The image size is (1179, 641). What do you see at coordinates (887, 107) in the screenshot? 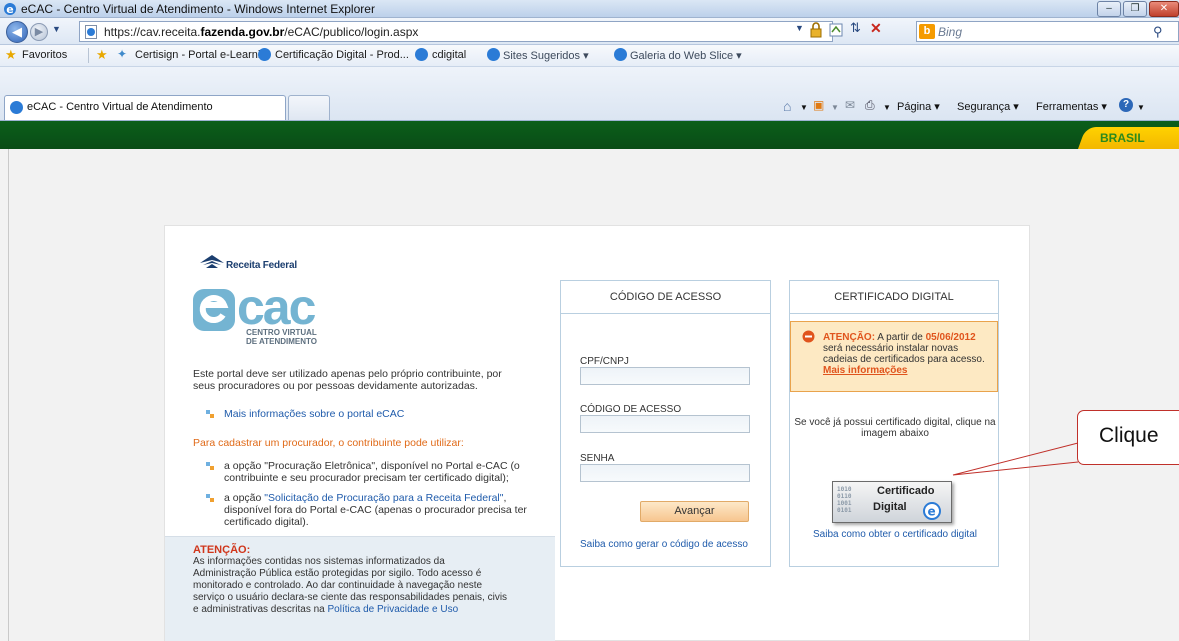
I see `print-dropdown-icon: ▼` at bounding box center [887, 107].